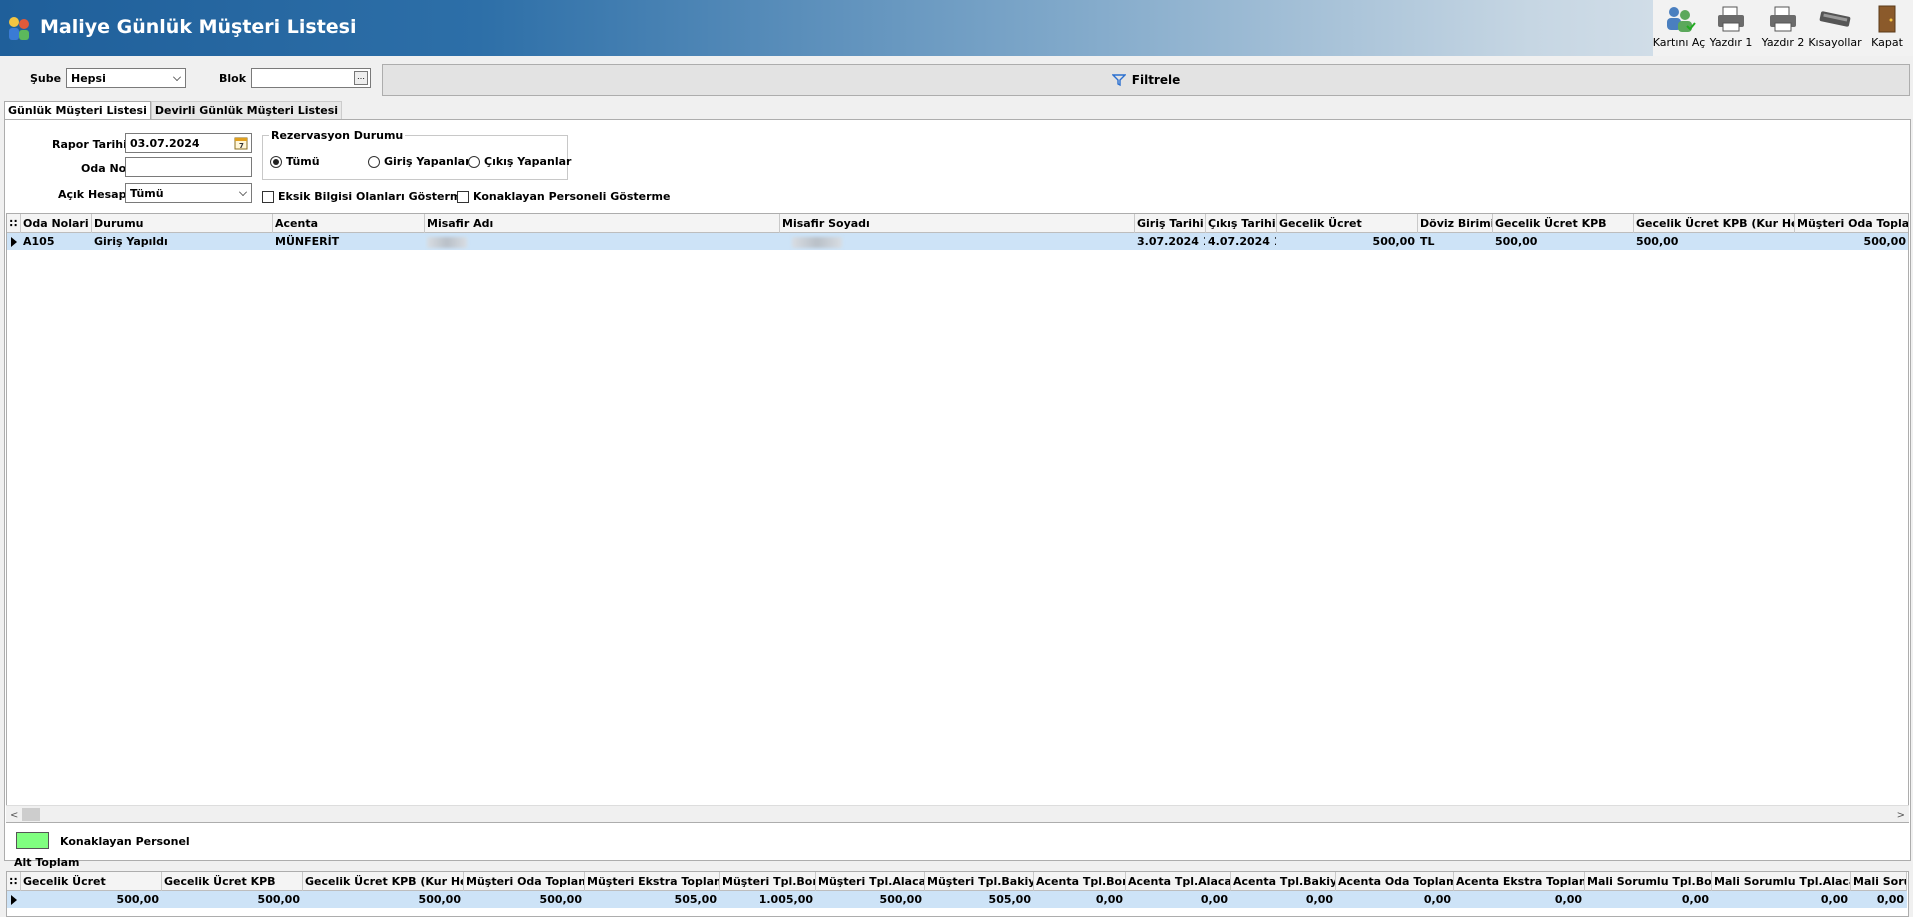 This screenshot has height=917, width=1913. Describe the element at coordinates (1563, 241) in the screenshot. I see `cell-gecelik-ucret-kpb: 500,00` at that location.